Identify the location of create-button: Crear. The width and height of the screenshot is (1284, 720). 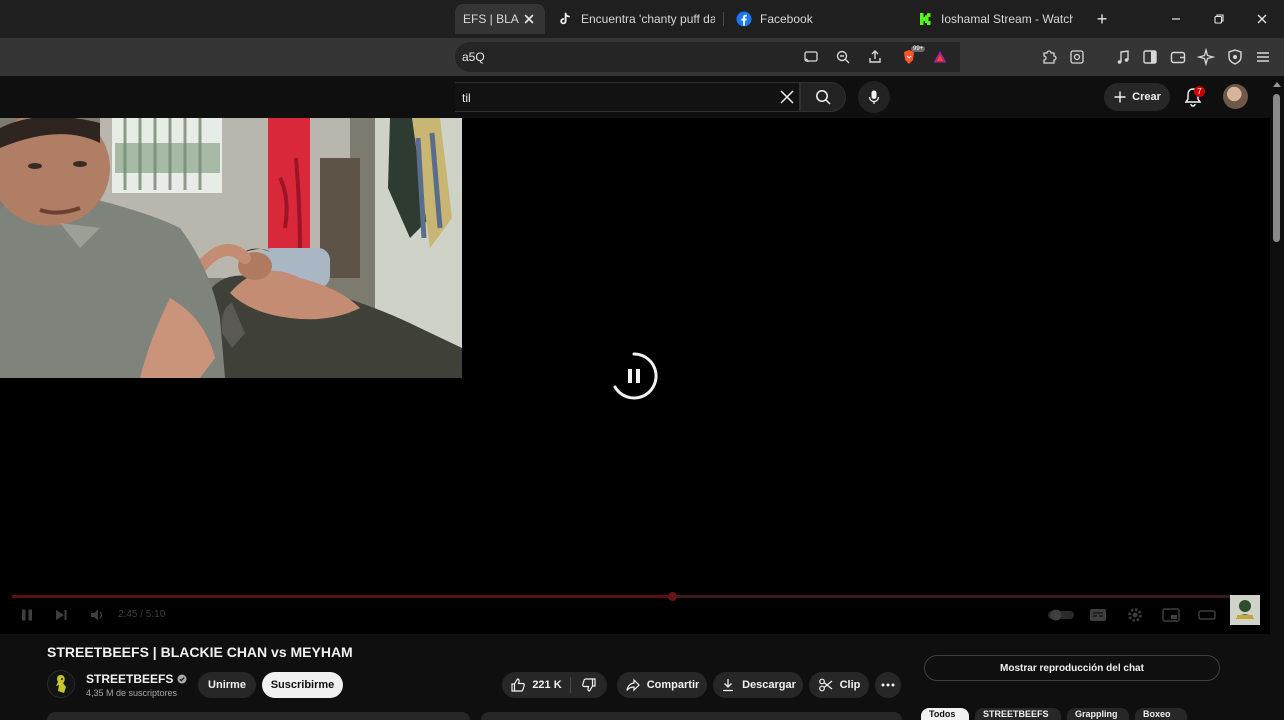
(1137, 97).